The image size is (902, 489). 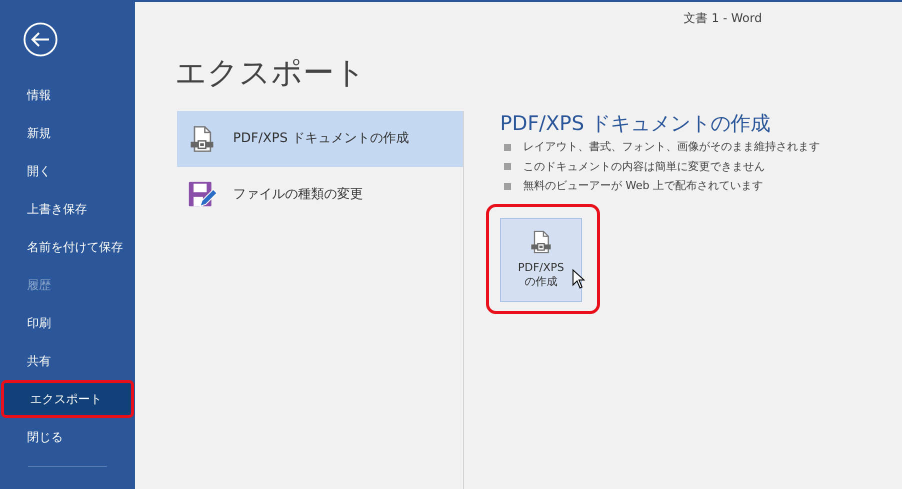 I want to click on bullet-text: レイアウト、書式、フォント、画像がそのまま維持されます, so click(x=671, y=147).